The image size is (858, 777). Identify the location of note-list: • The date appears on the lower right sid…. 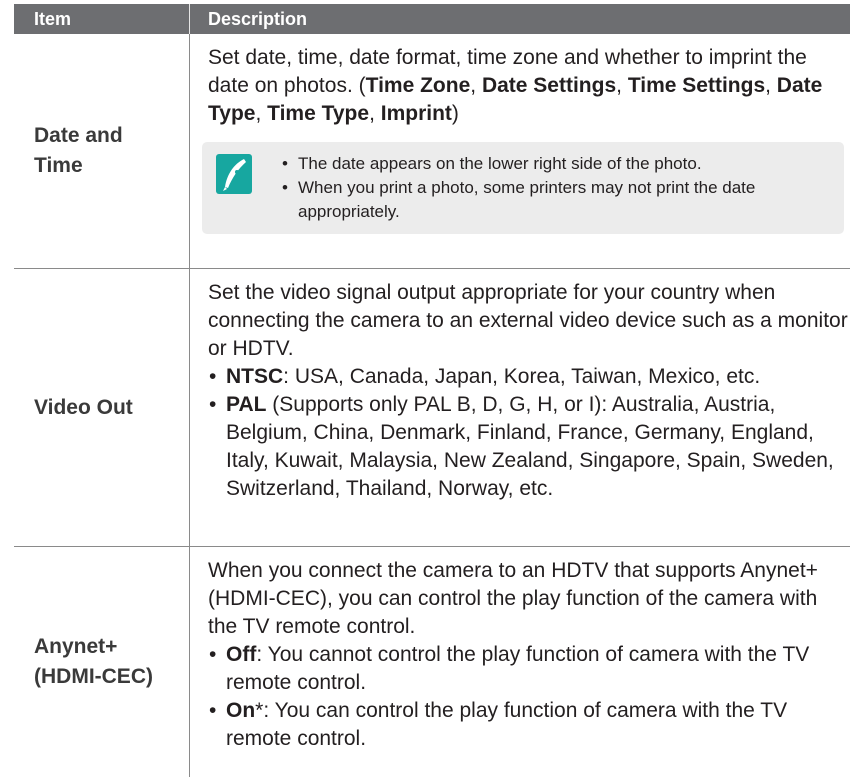
(562, 188).